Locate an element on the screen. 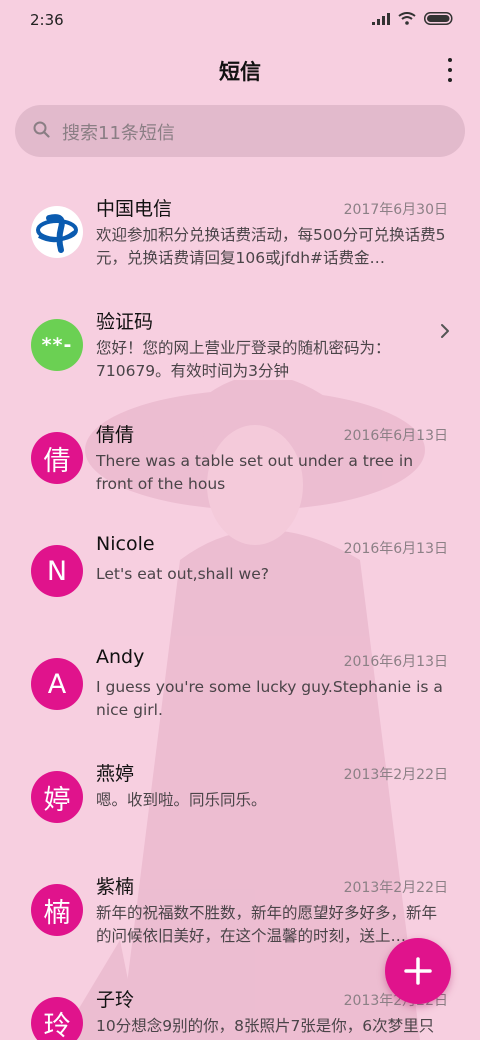 This screenshot has width=480, height=1040. more-vertical-icon is located at coordinates (450, 70).